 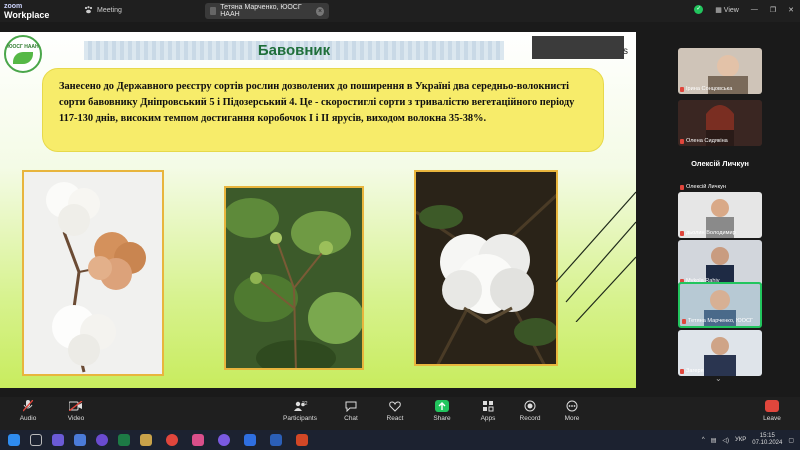 What do you see at coordinates (58, 440) in the screenshot?
I see `task-view-icon` at bounding box center [58, 440].